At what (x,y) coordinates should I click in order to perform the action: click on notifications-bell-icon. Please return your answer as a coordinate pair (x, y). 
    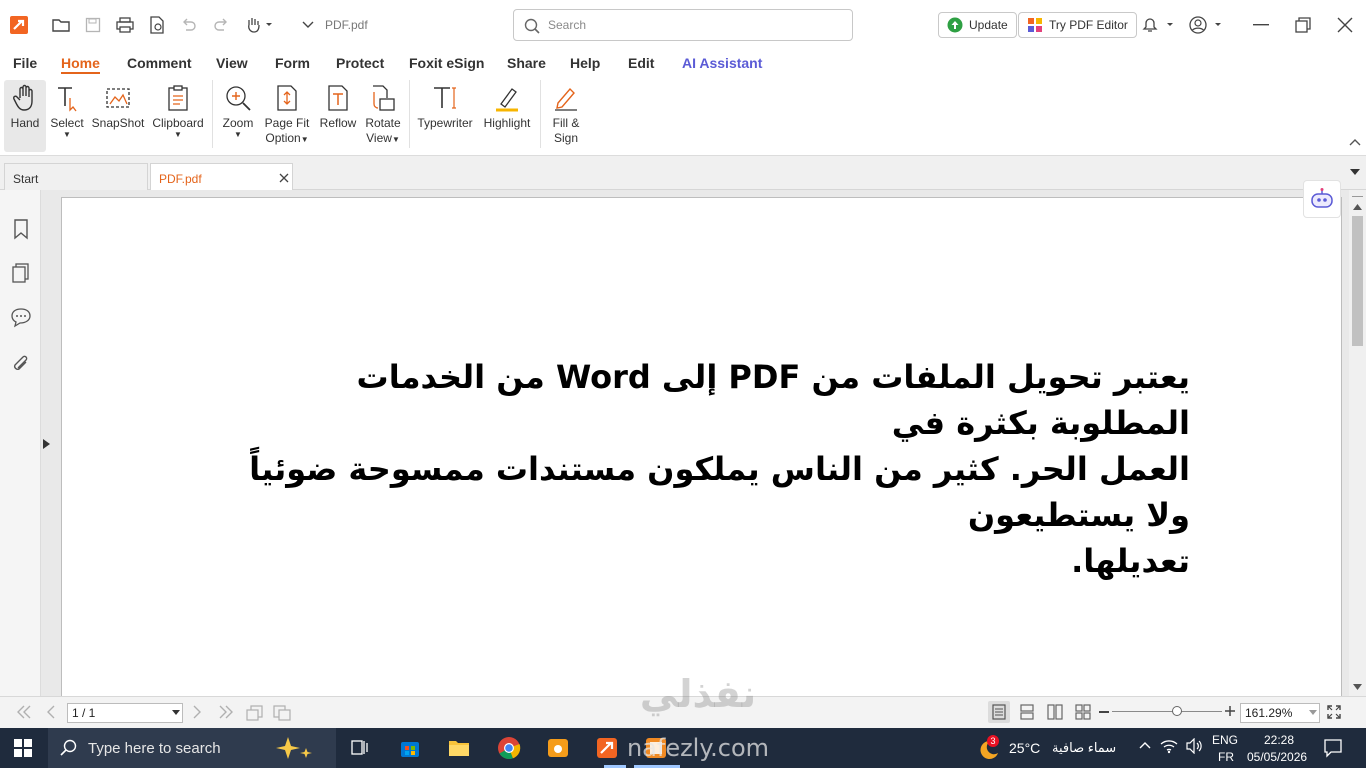
    Looking at the image, I should click on (1157, 25).